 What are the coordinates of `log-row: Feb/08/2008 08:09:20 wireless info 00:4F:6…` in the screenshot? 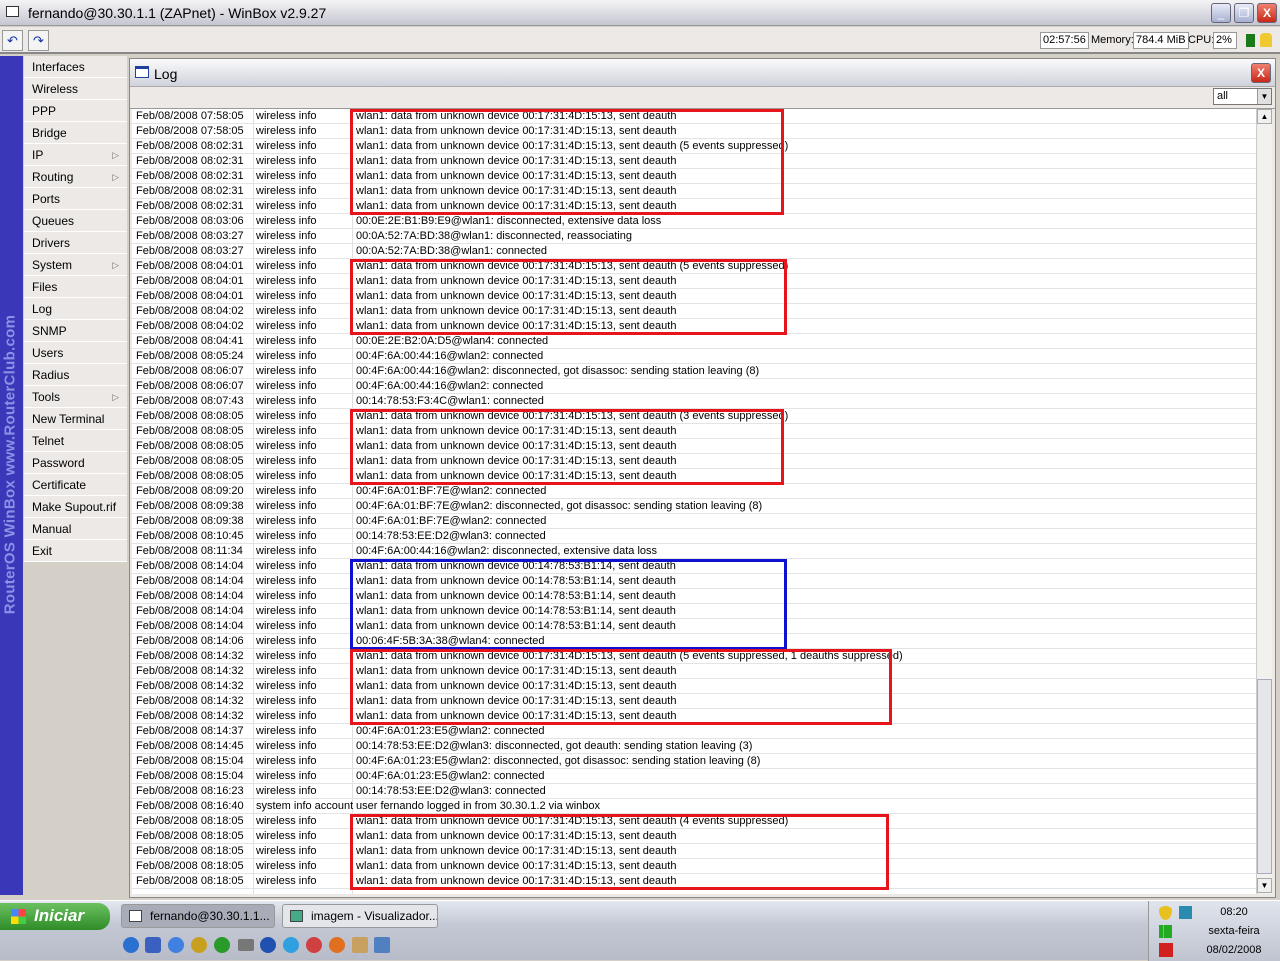 It's located at (694, 491).